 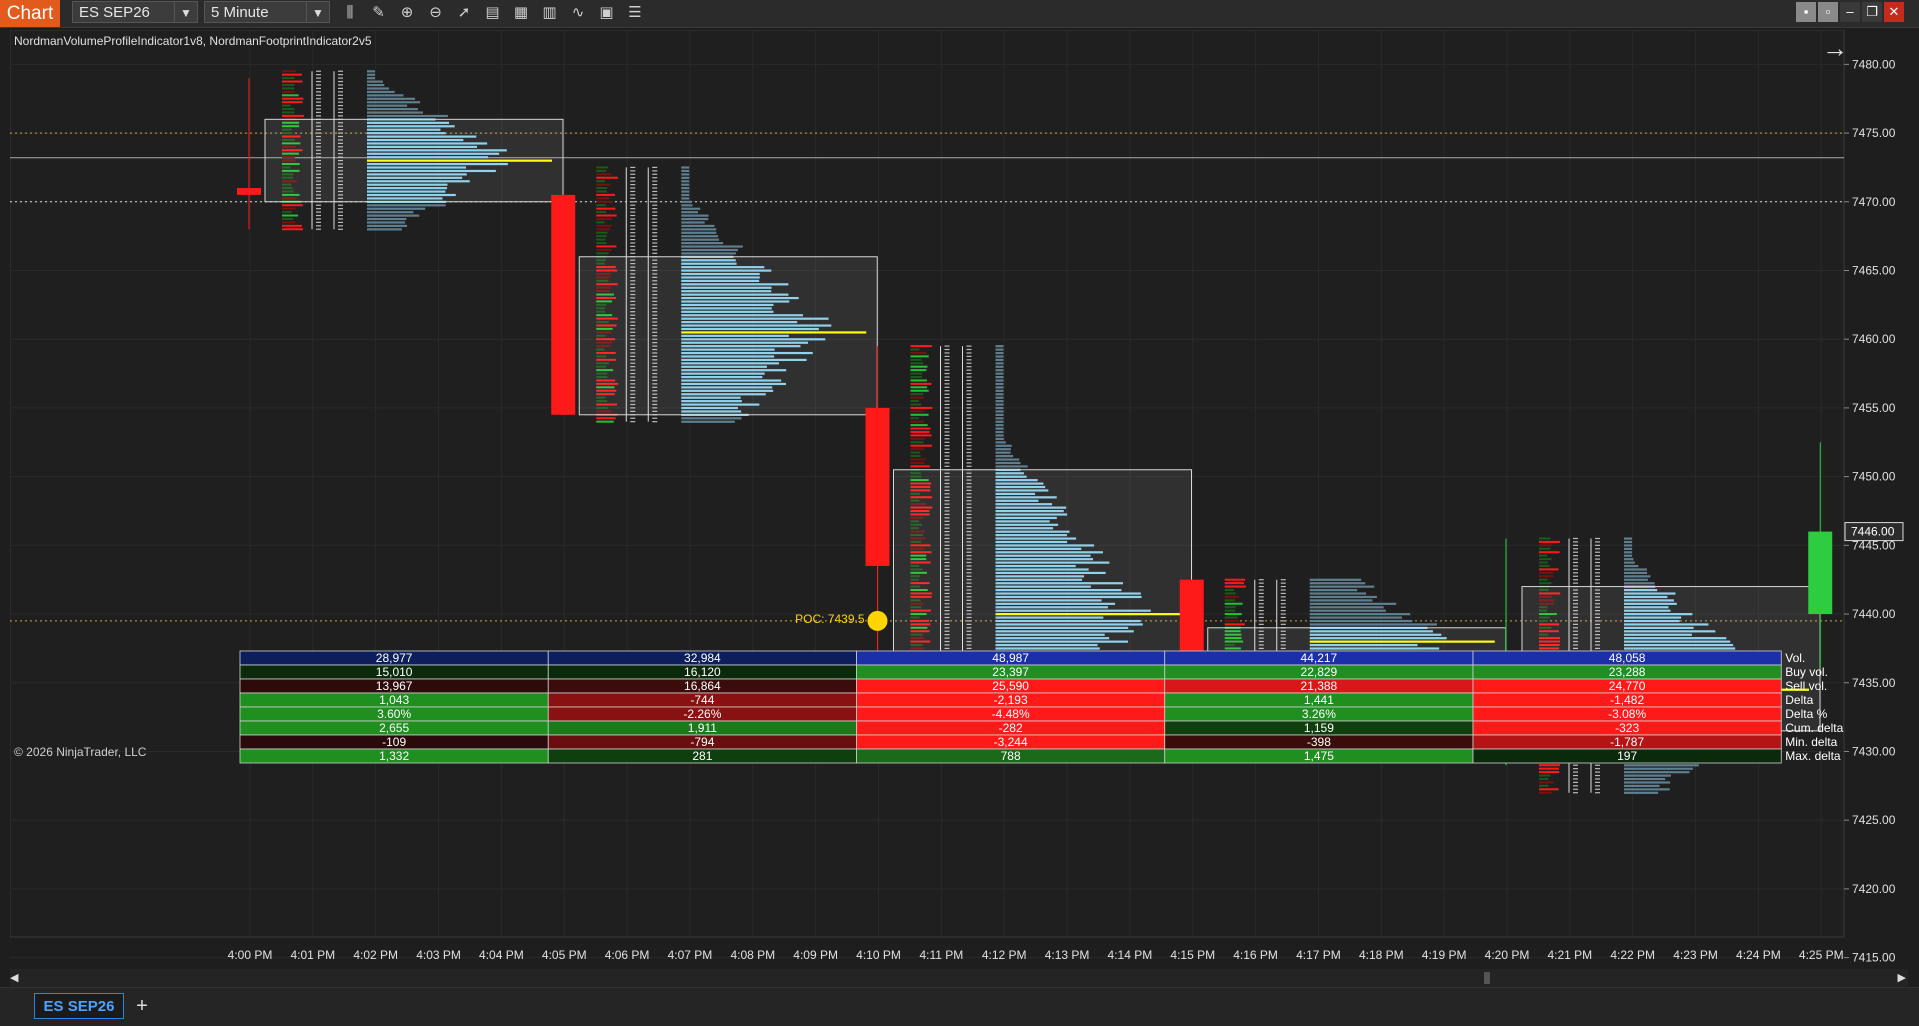 I want to click on templates-icon: ▦, so click(x=521, y=13).